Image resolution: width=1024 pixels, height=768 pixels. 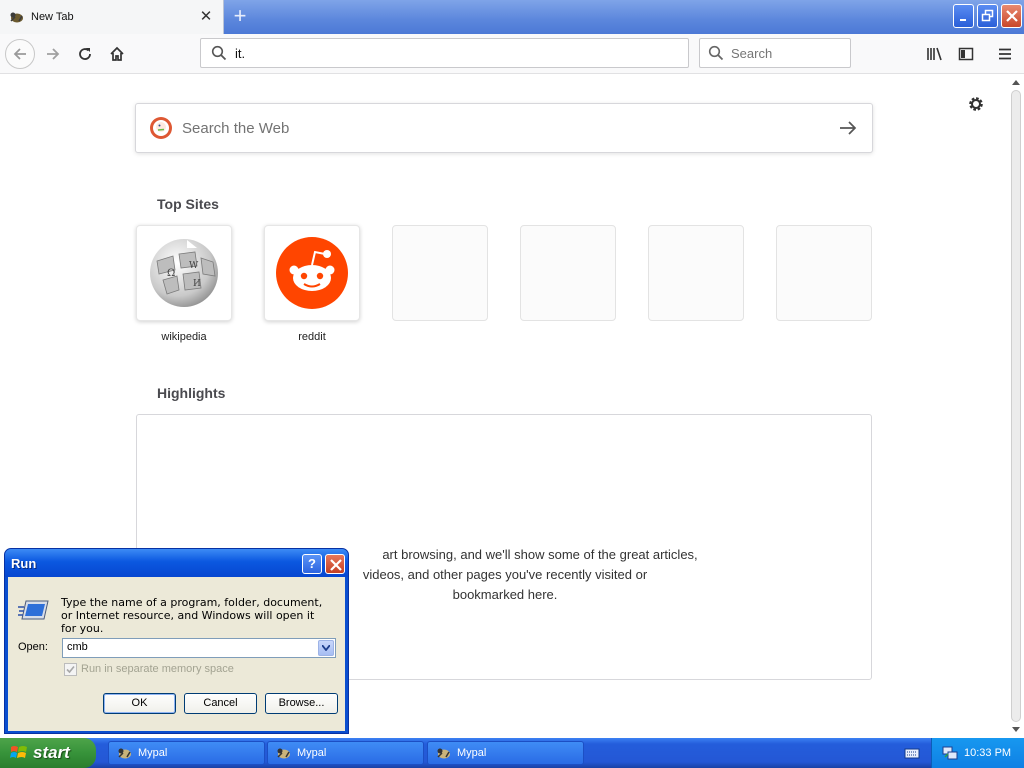 What do you see at coordinates (24, 563) in the screenshot?
I see `run-dialog-title: Run` at bounding box center [24, 563].